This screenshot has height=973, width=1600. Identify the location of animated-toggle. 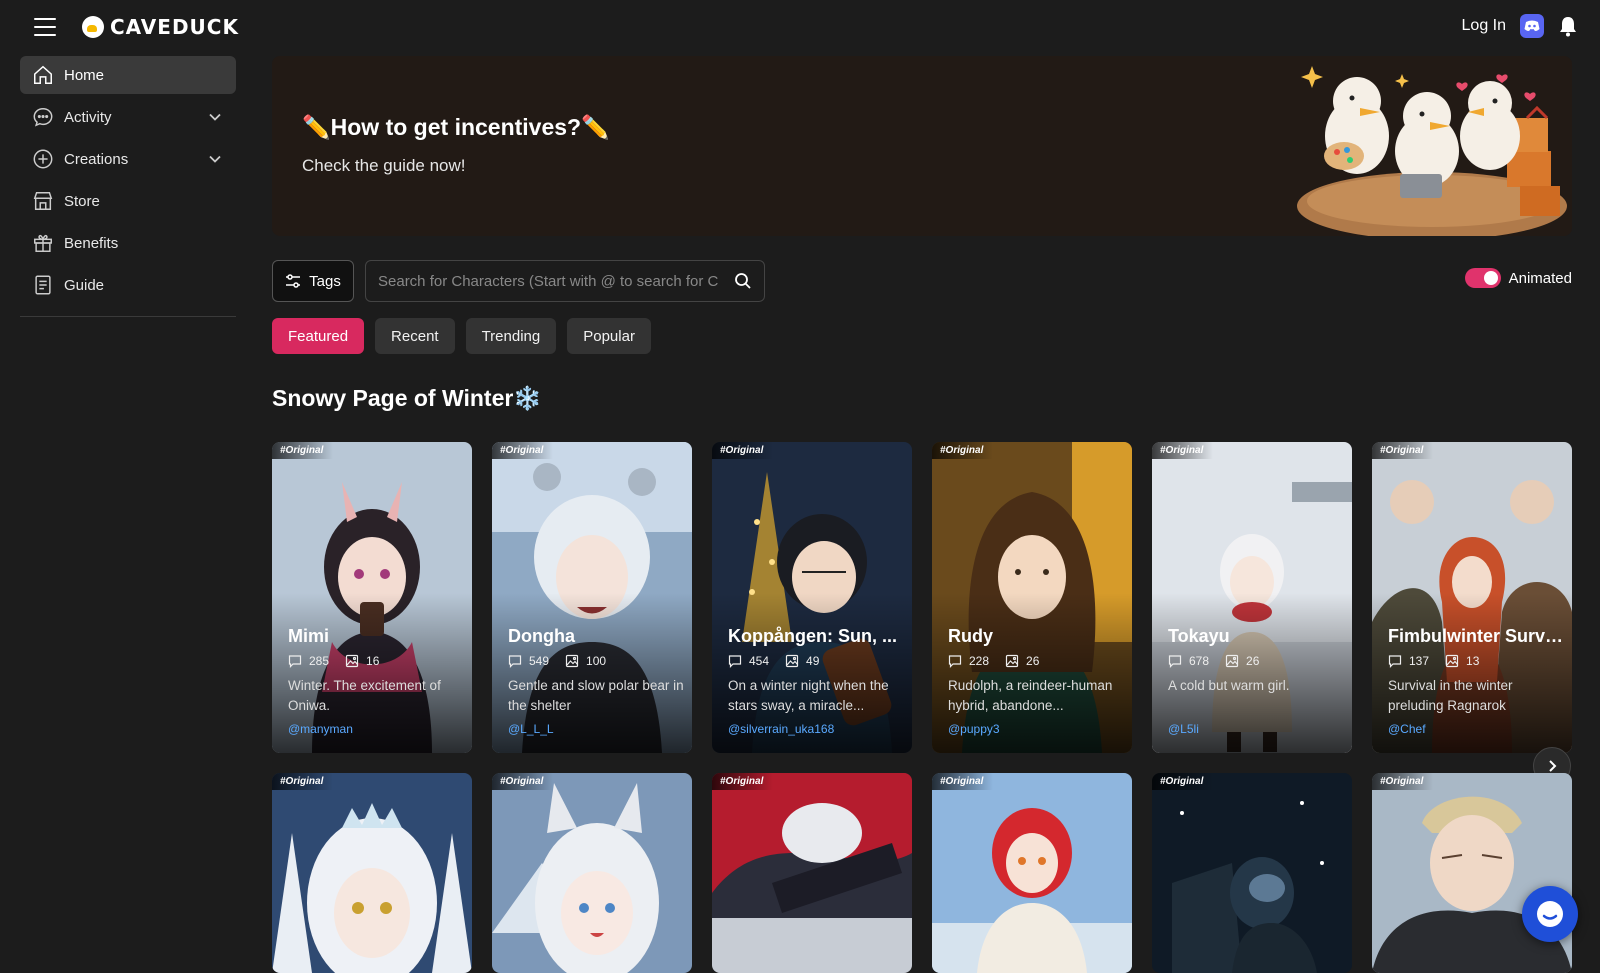
(1482, 278).